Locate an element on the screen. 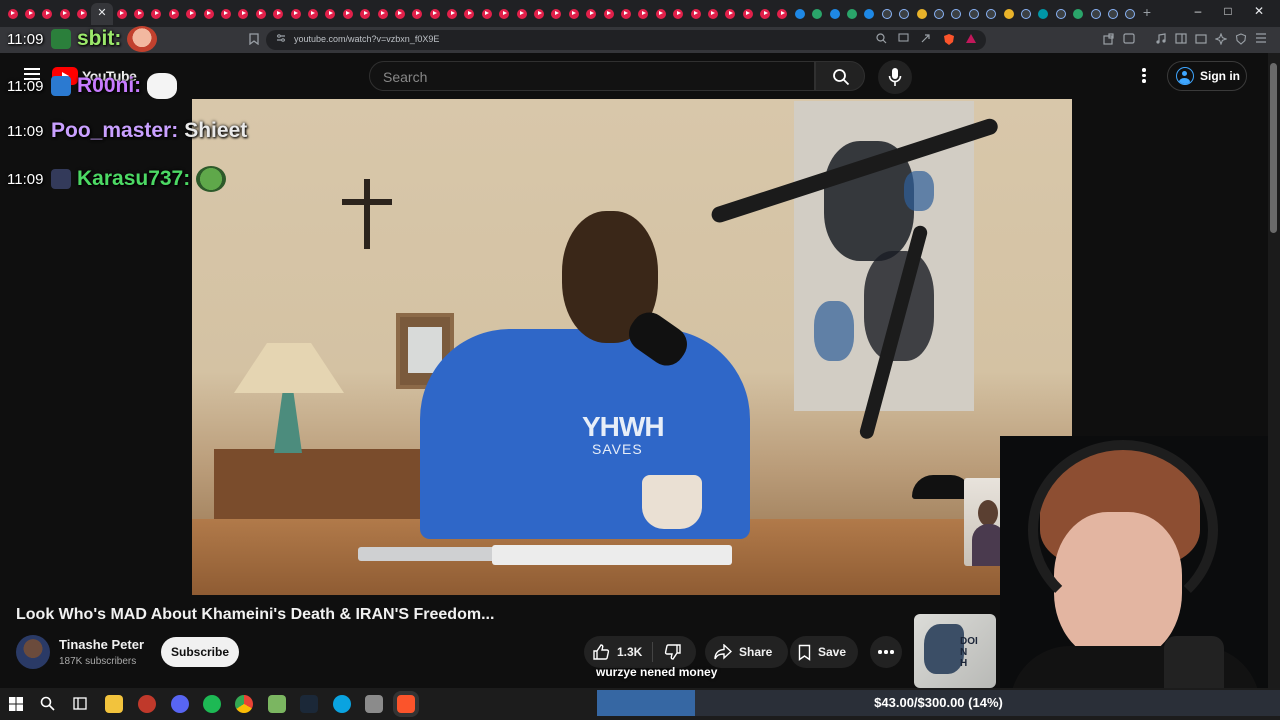  share-button: Share is located at coordinates (743, 652).